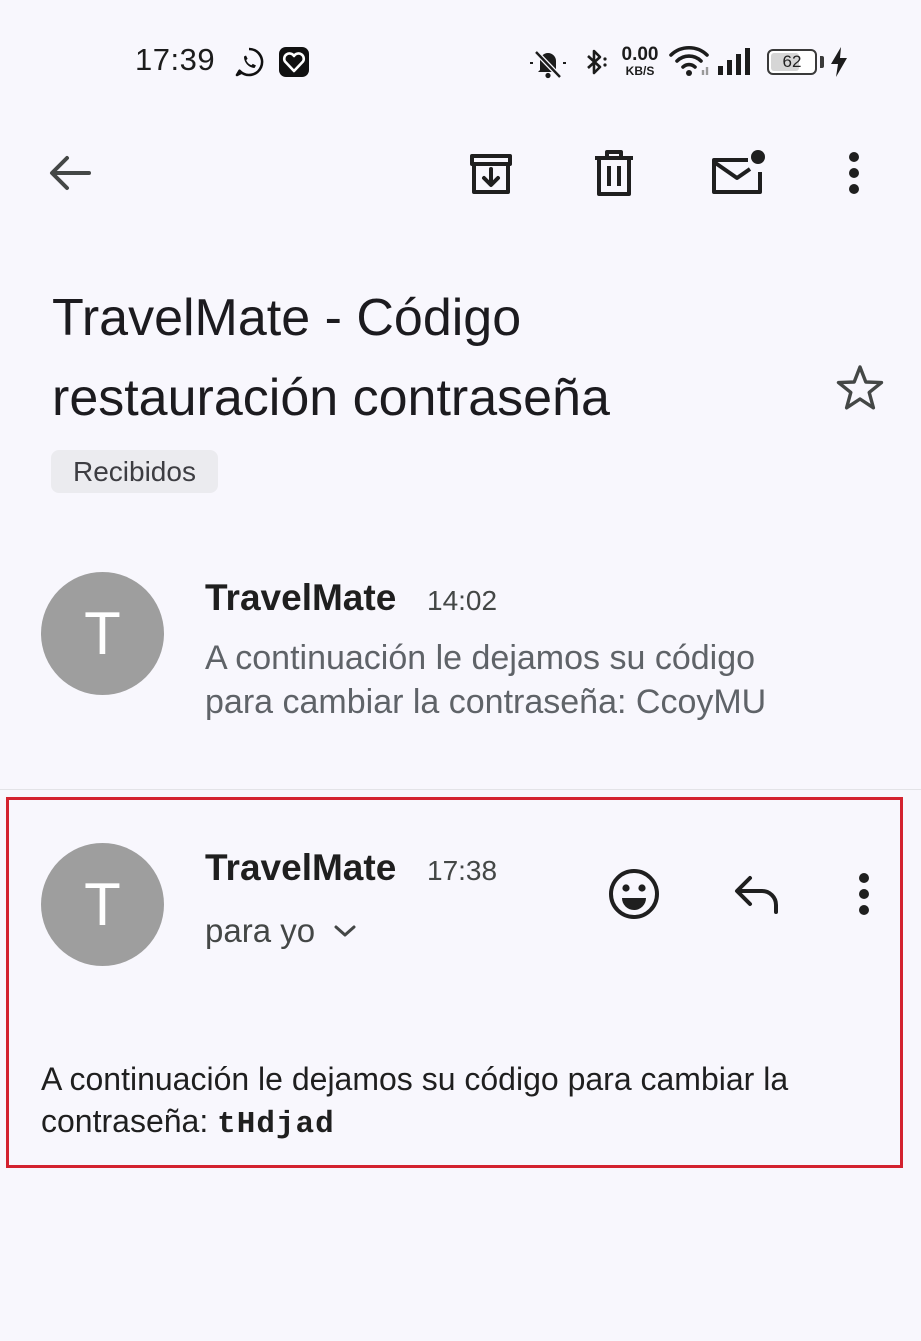  I want to click on snippet-line-2: para cambiar la contraseña: CcoyMU, so click(486, 702).